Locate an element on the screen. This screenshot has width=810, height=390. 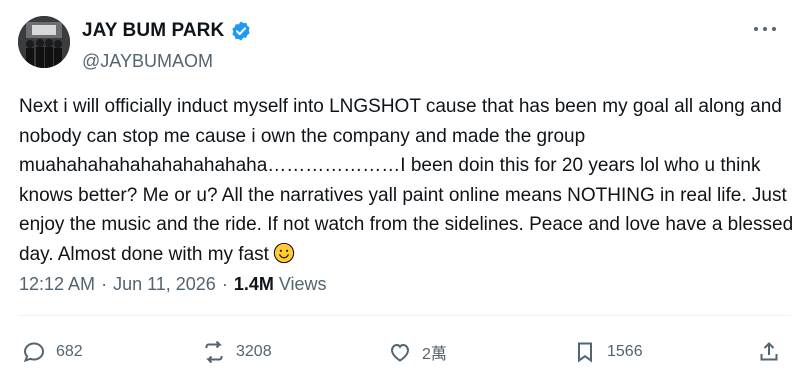
author-name-row: JAY BUM PARK is located at coordinates (167, 31).